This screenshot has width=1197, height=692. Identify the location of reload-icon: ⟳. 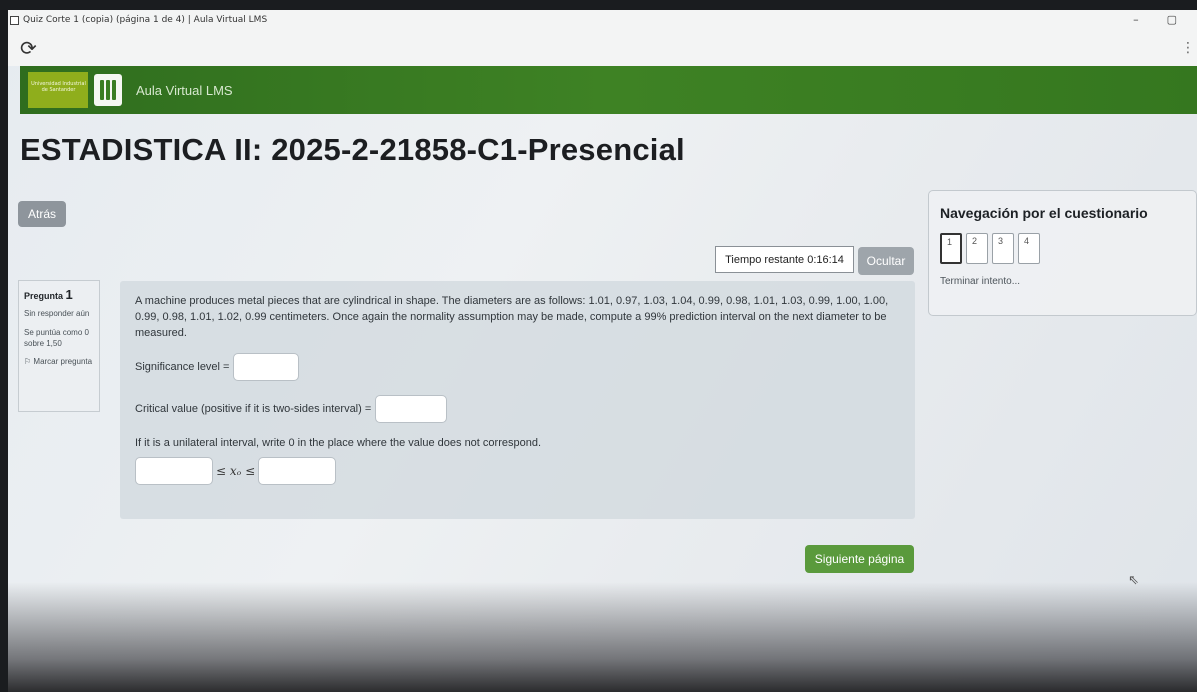
(28, 48).